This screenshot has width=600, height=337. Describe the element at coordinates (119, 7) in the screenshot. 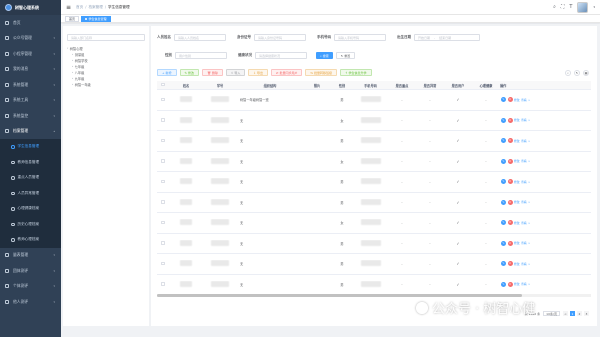

I see `breadcrumb-item: 学生信息管理` at that location.